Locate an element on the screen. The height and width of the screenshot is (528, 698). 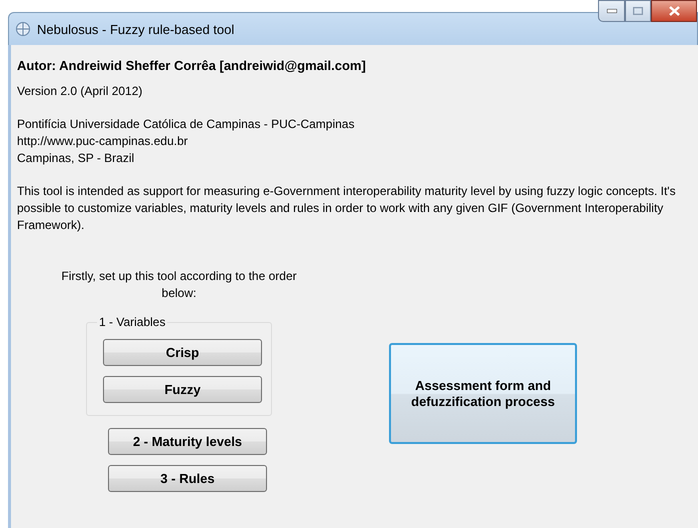
close-button is located at coordinates (674, 11).